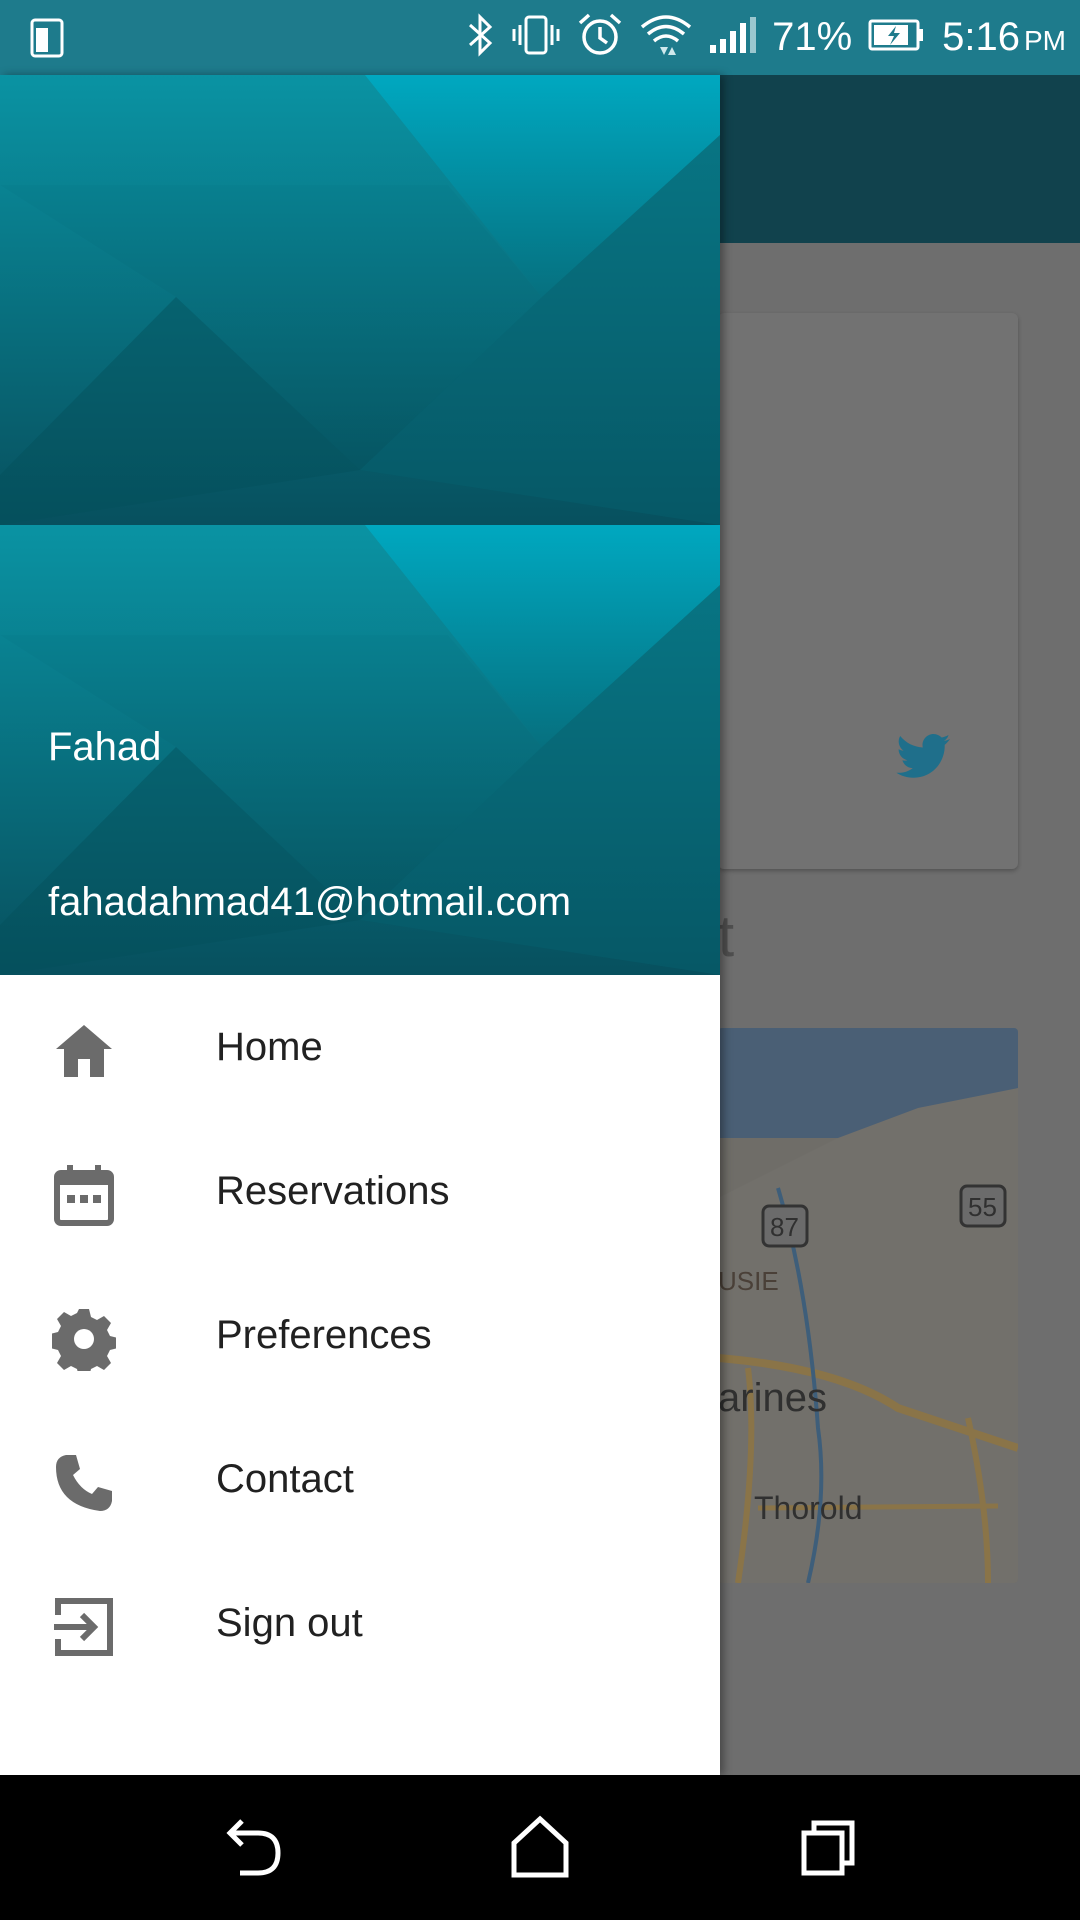 The image size is (1080, 1920). Describe the element at coordinates (285, 1479) in the screenshot. I see `menu-label-contact: Contact` at that location.